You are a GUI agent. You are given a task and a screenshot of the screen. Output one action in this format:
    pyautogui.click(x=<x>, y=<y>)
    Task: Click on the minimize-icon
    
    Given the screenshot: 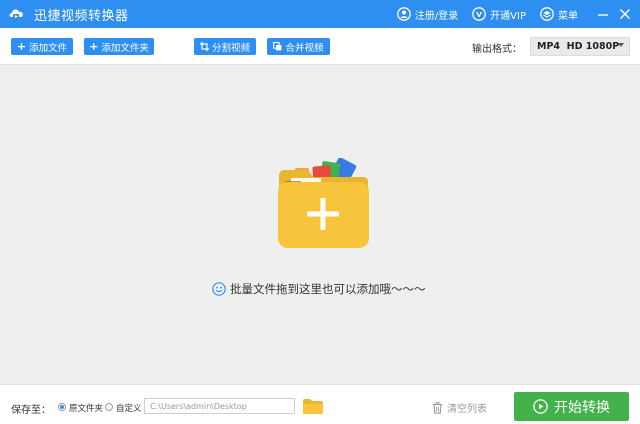 What is the action you would take?
    pyautogui.click(x=603, y=15)
    